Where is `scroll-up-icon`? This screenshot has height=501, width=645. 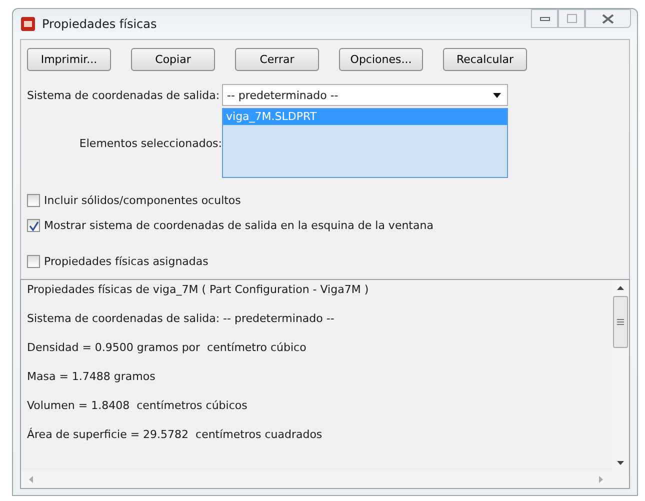 scroll-up-icon is located at coordinates (620, 288).